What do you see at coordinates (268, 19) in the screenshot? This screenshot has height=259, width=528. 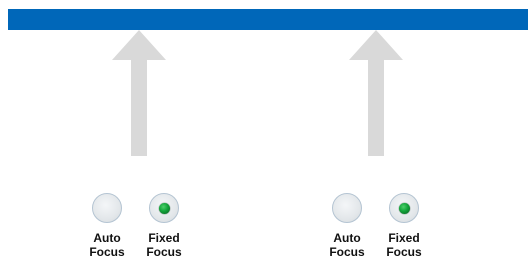 I see `top-bar` at bounding box center [268, 19].